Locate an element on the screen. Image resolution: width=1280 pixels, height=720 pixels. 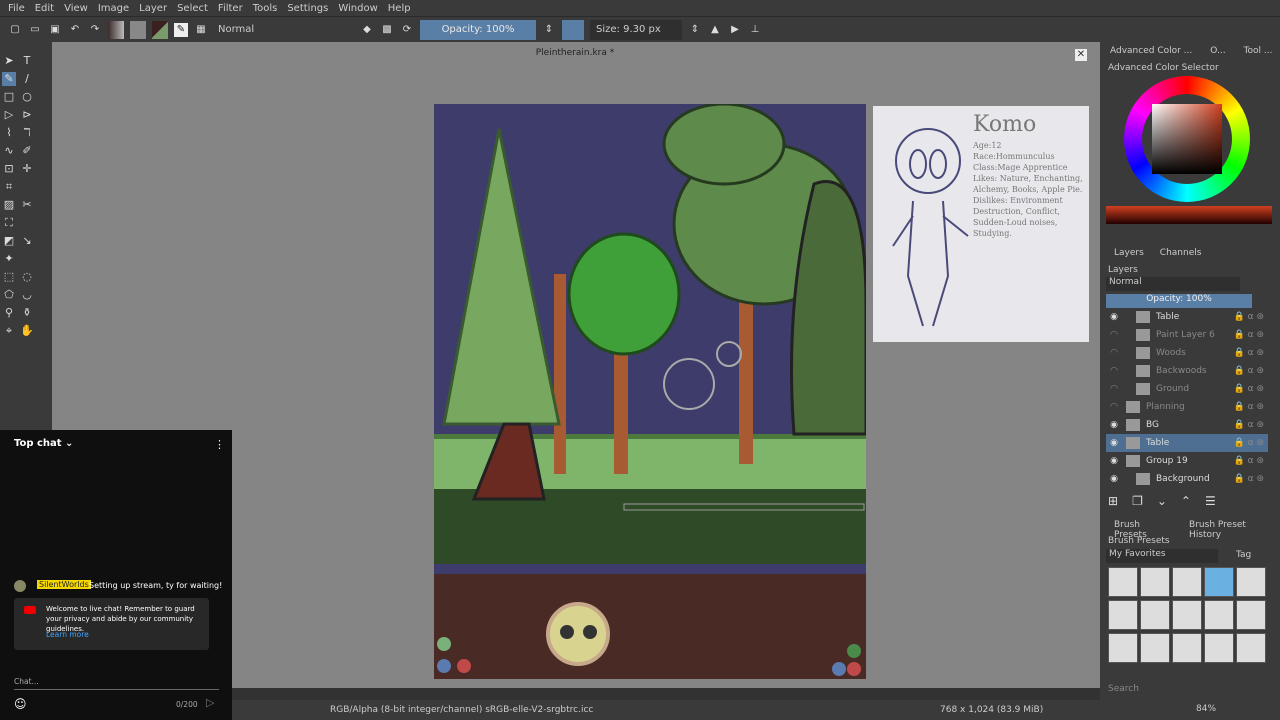
layer-opacity-slider: Opacity: 100% is located at coordinates (1179, 301).